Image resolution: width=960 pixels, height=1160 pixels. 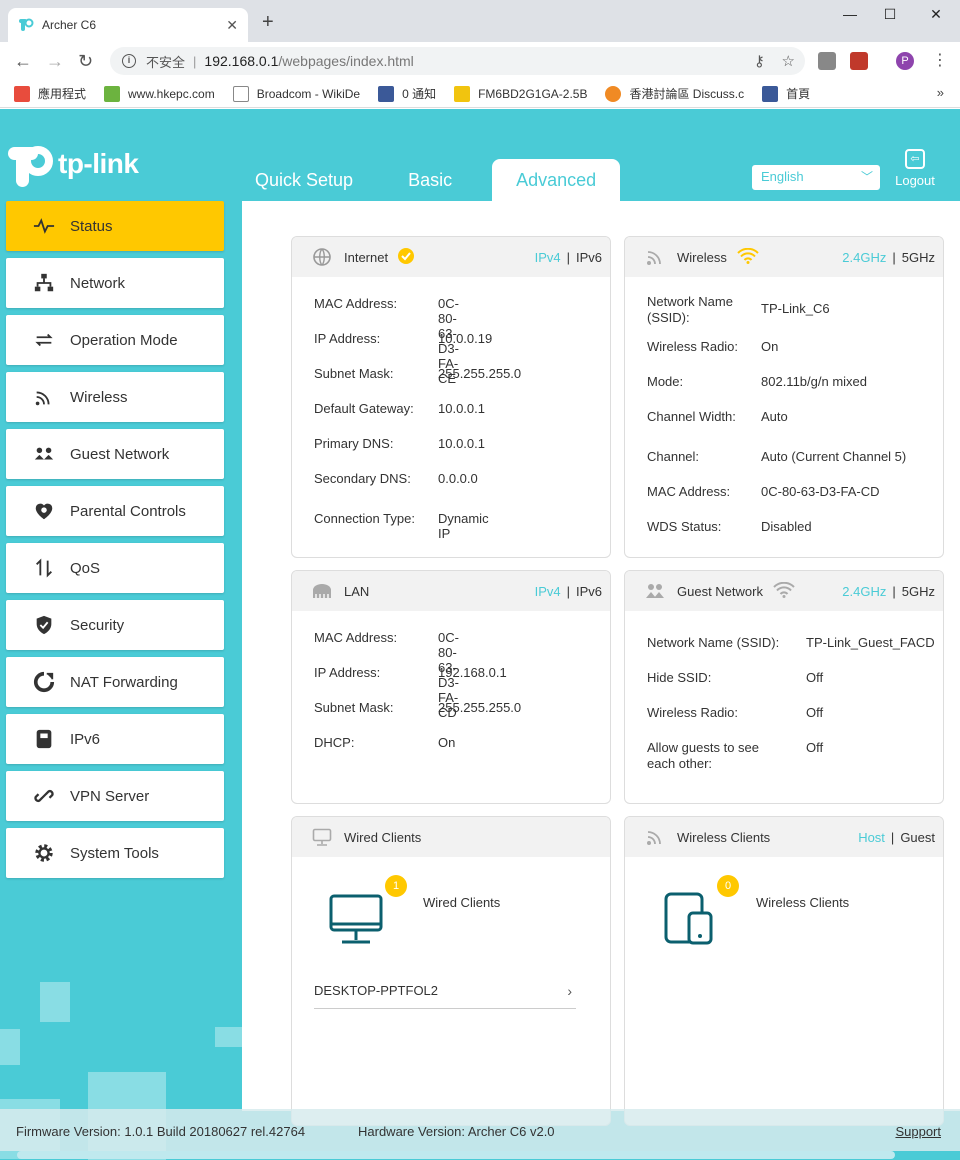 I want to click on bookmark-label: 應用程式, so click(x=62, y=94).